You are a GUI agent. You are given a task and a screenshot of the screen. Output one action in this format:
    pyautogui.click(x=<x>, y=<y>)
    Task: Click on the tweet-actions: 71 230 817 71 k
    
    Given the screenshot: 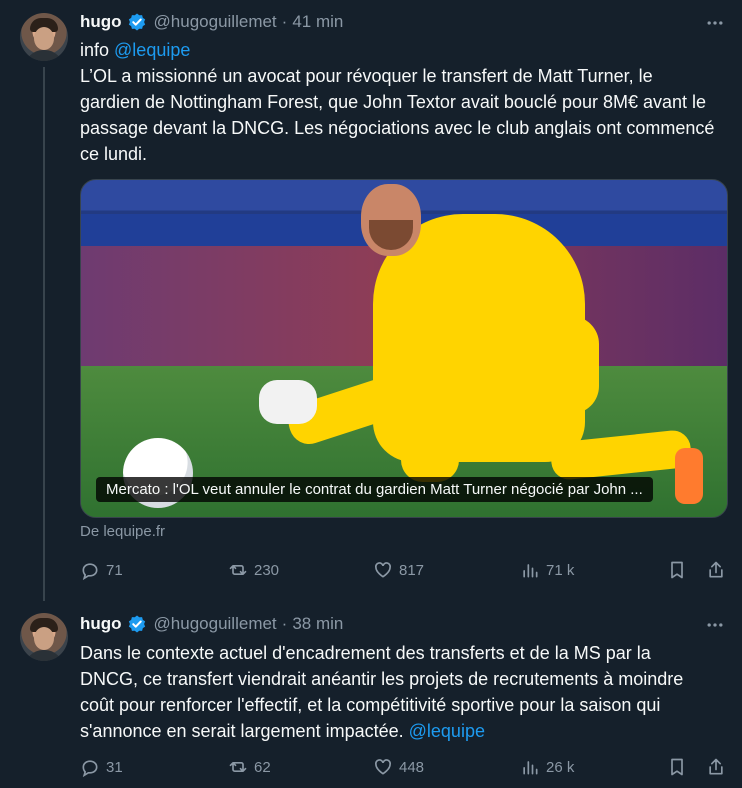 What is the action you would take?
    pyautogui.click(x=405, y=571)
    